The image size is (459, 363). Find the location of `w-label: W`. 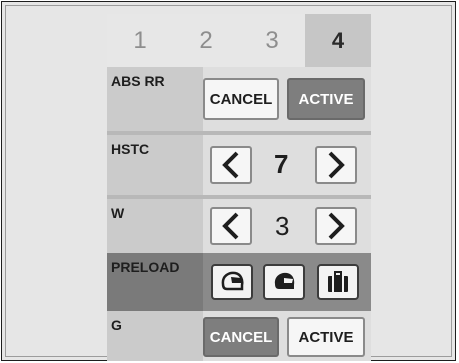

w-label: W is located at coordinates (118, 213).